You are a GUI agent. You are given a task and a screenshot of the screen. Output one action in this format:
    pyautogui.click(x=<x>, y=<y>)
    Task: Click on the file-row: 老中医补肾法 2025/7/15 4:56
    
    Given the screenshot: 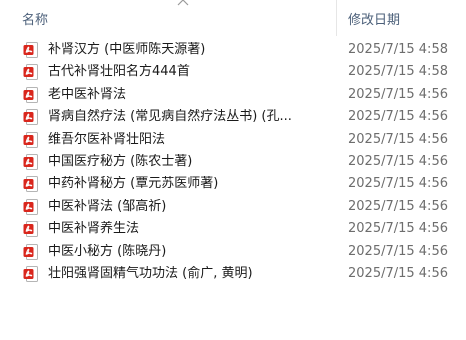 What is the action you would take?
    pyautogui.click(x=233, y=95)
    